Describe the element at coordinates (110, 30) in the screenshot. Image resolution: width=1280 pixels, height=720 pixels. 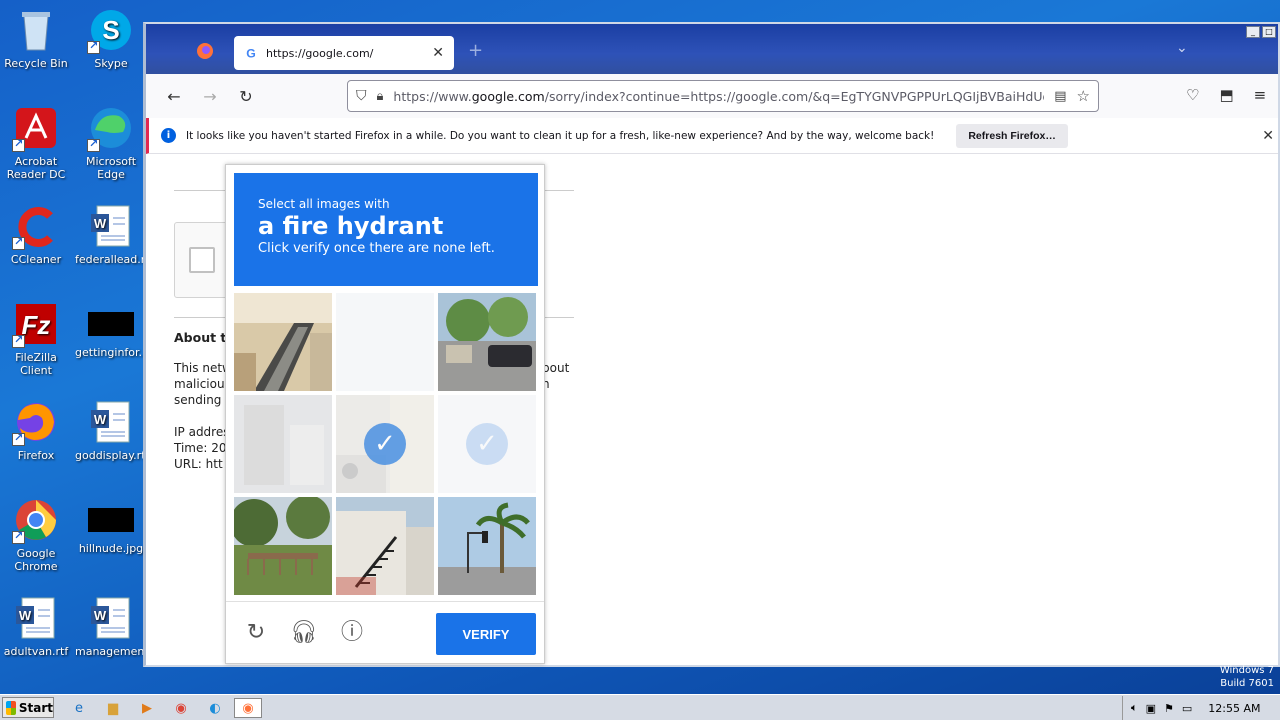
I see `svg-text: S` at that location.